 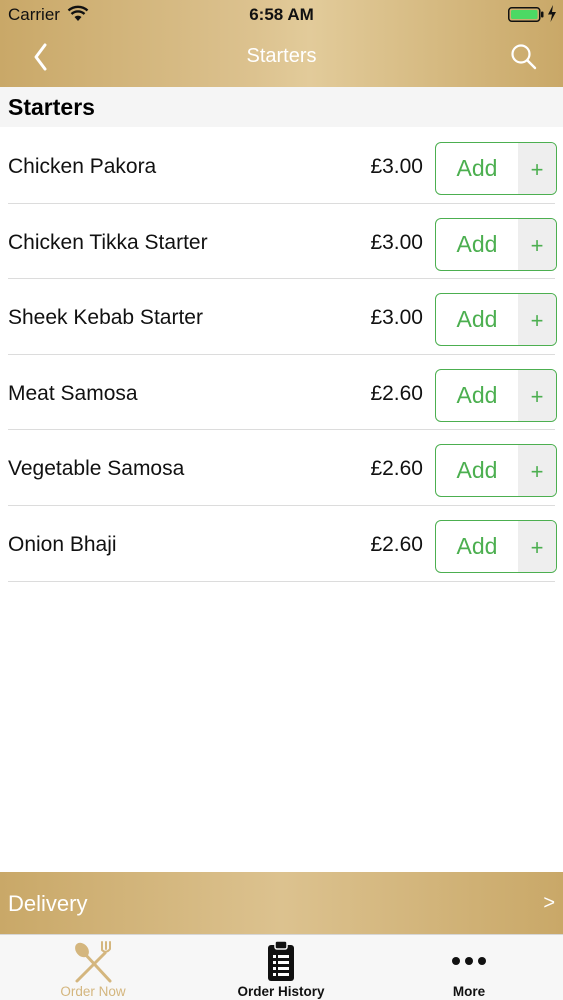 I want to click on clipboard-list-icon, so click(x=281, y=960).